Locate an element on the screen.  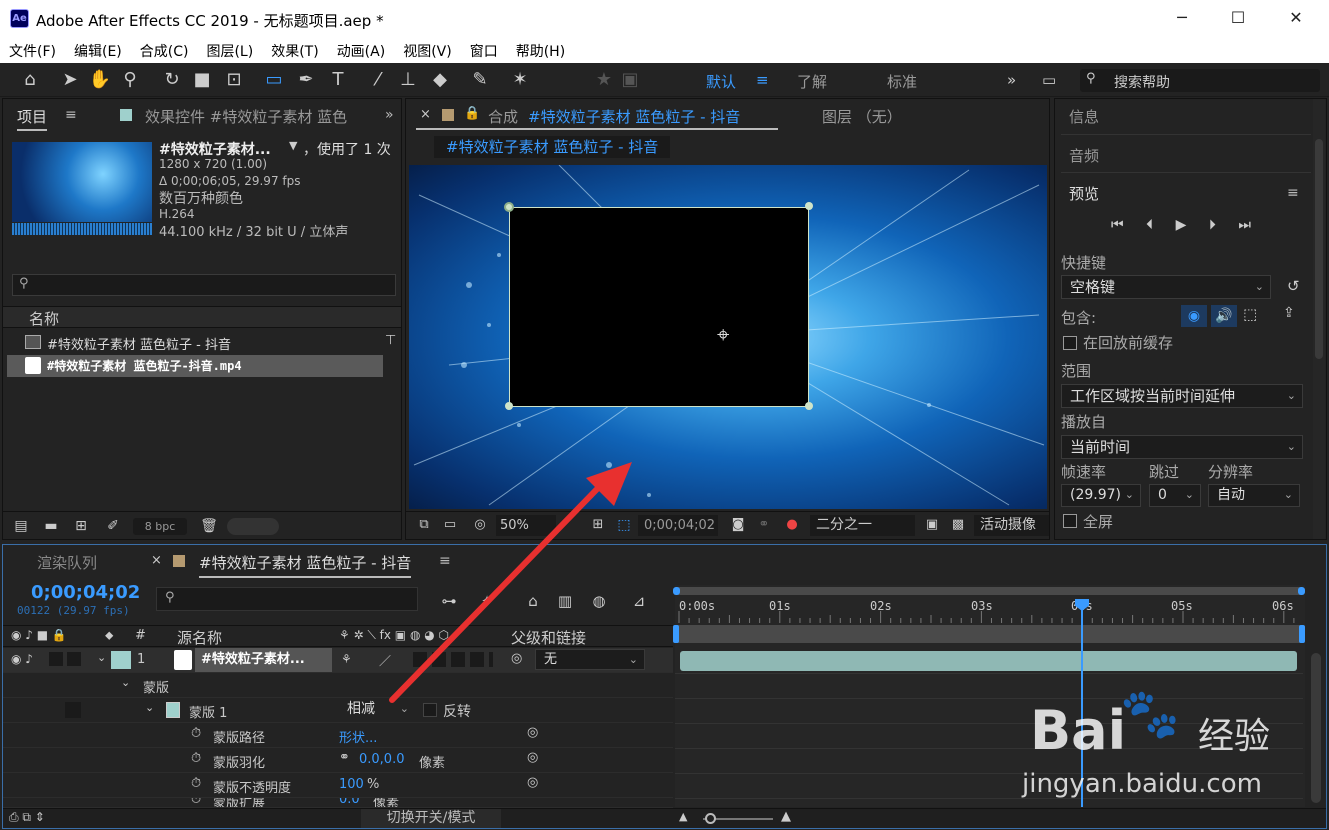
baidu-watermark: Bai 🐾 经验 jingyan.baidu.com is located at coordinates (1171, 745).